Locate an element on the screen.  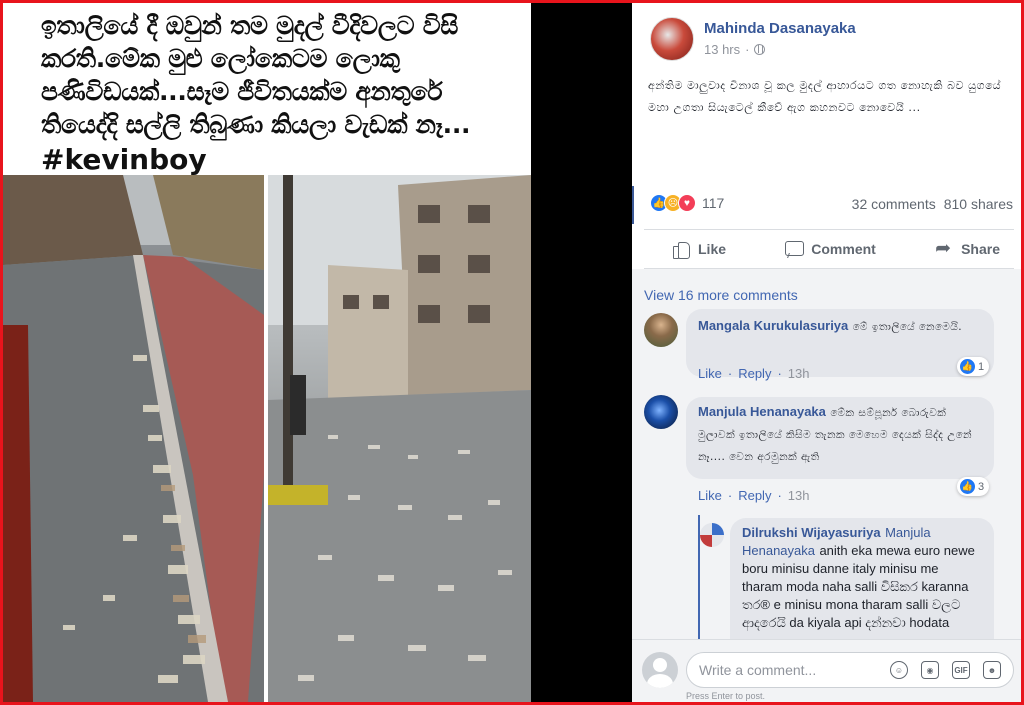
comment-like-count: 1 is located at coordinates (981, 366).